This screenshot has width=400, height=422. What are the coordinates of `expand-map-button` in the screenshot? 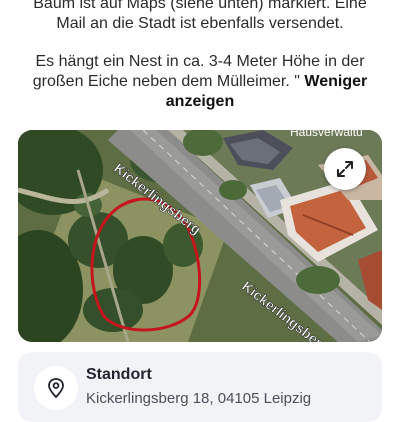 It's located at (345, 169).